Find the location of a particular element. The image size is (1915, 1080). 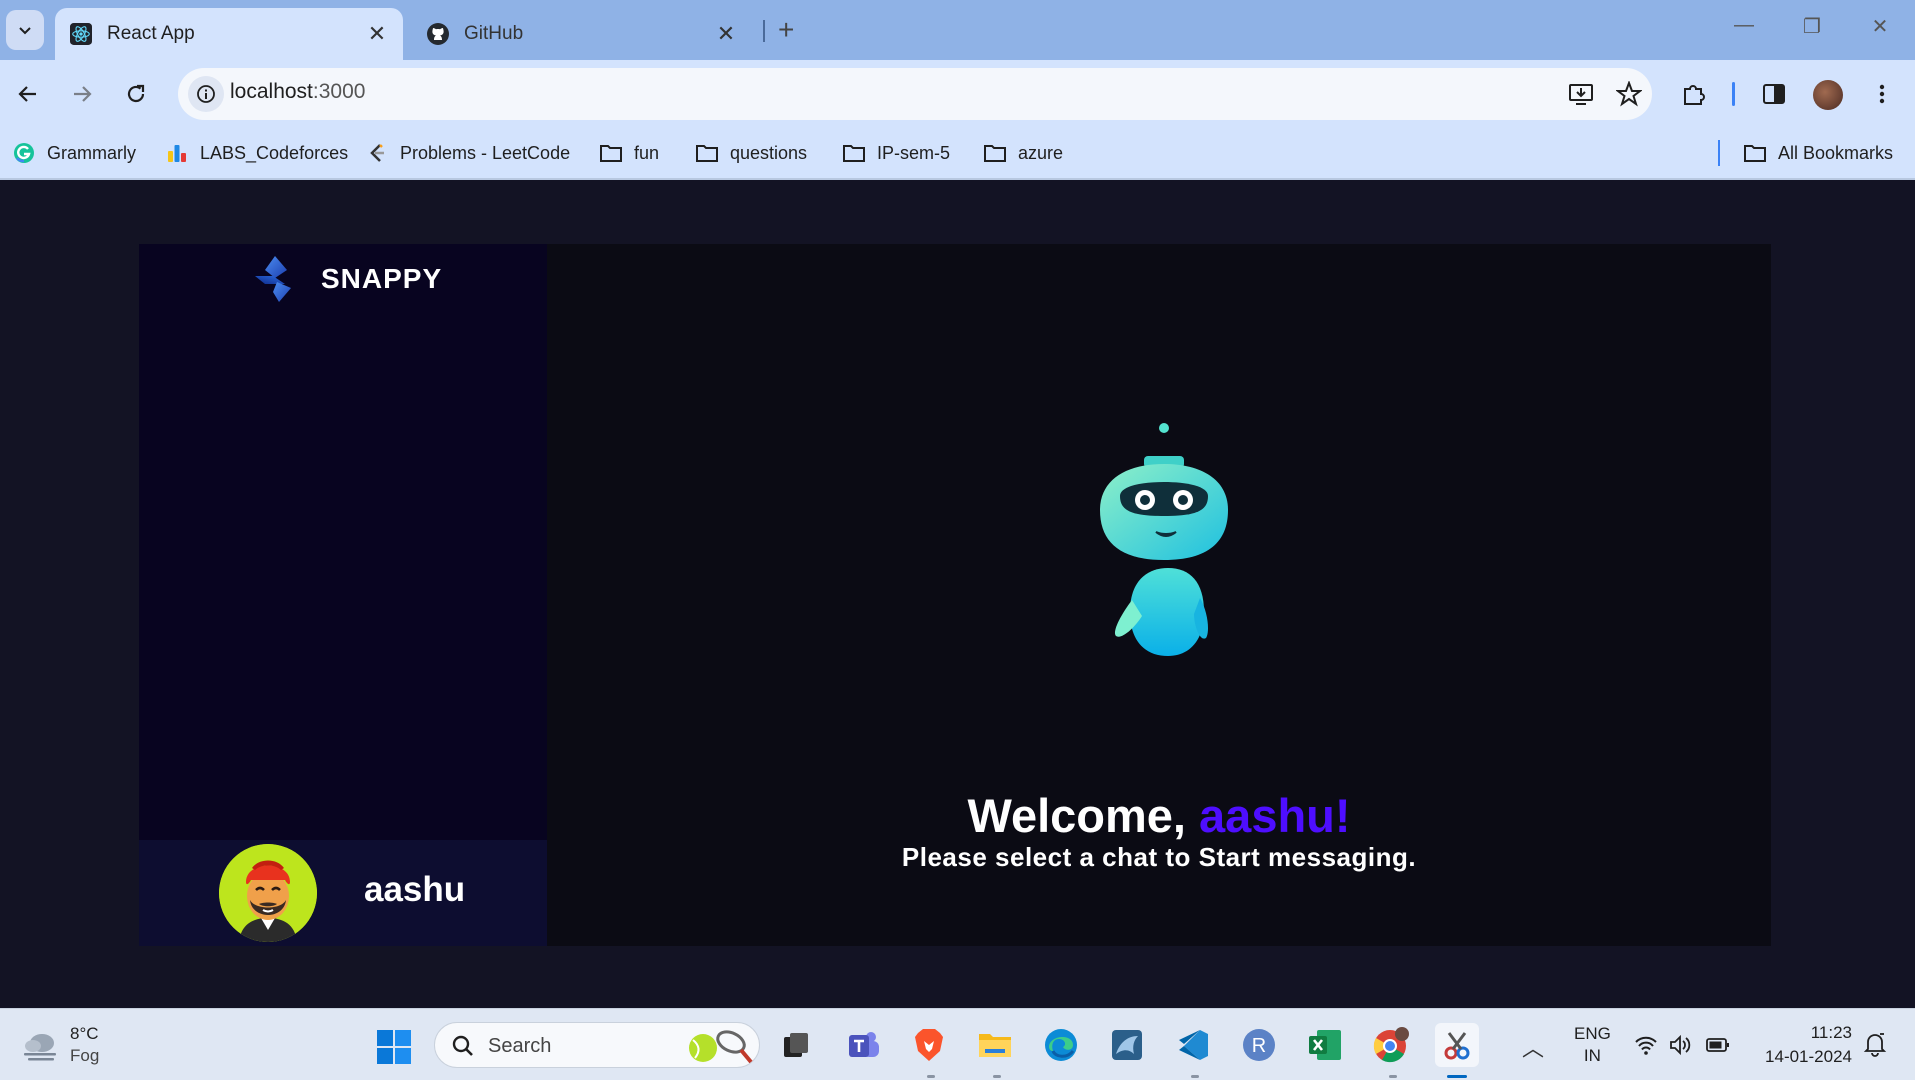

snipping-tool-button is located at coordinates (1457, 1045).